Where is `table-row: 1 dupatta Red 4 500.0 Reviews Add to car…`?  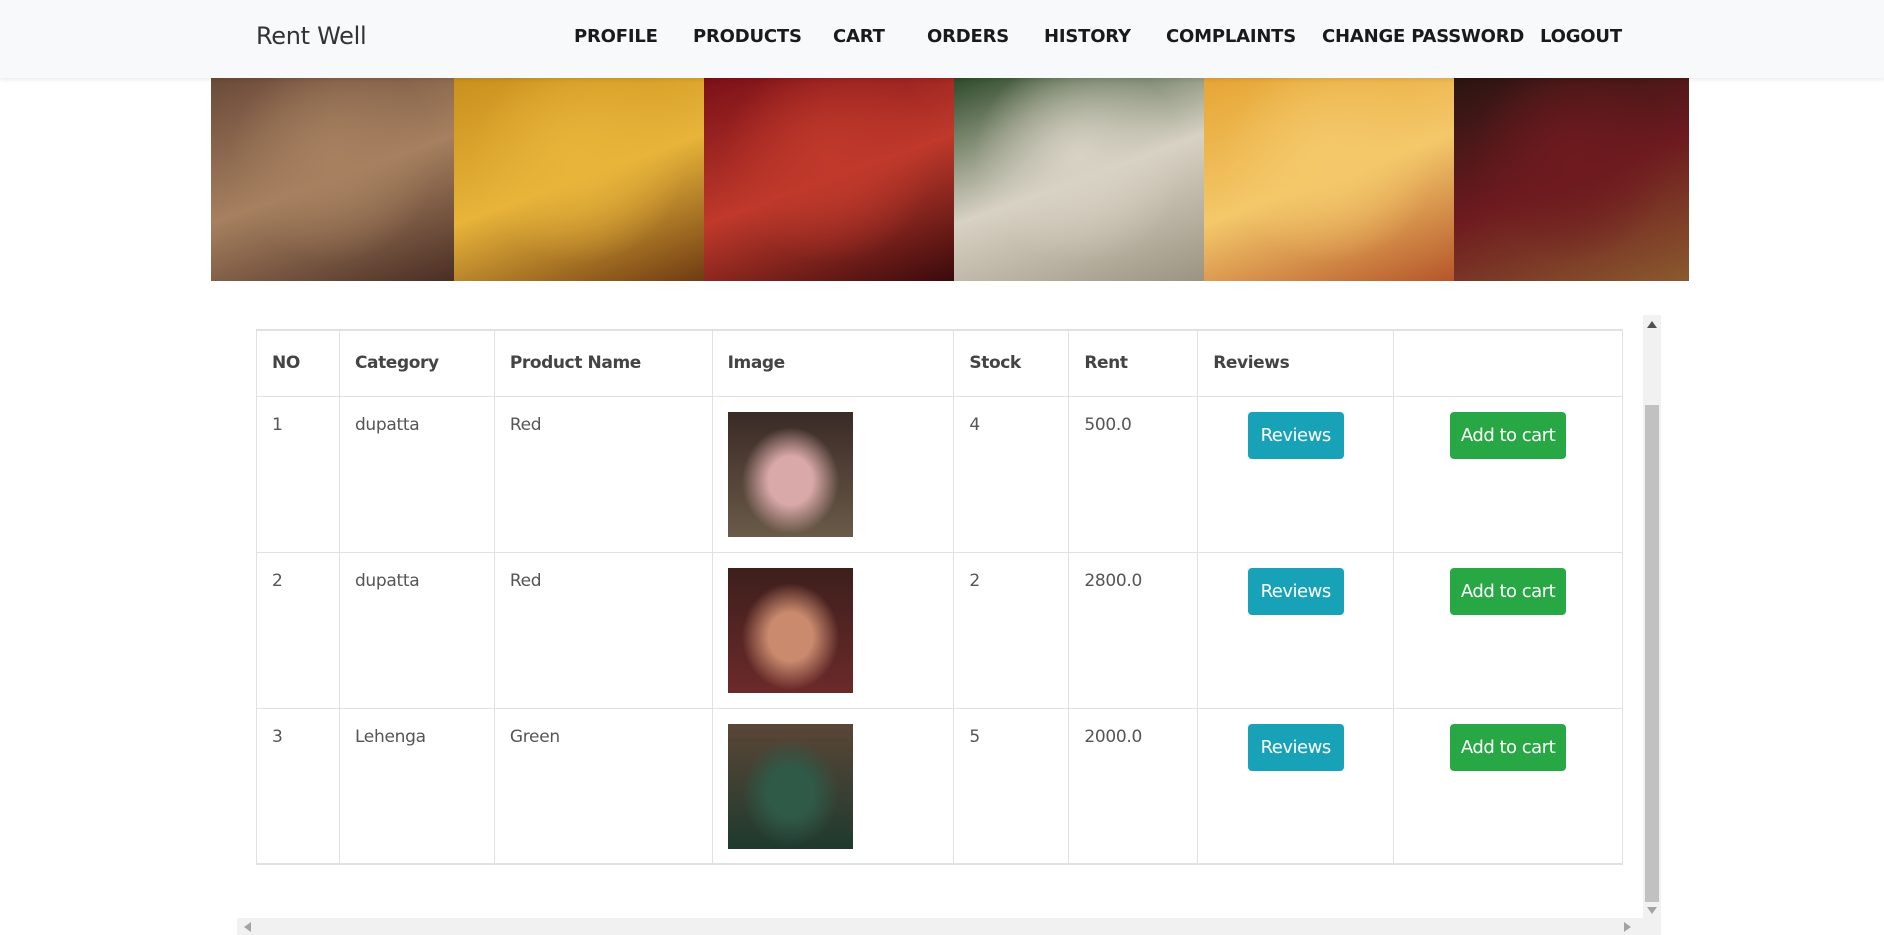 table-row: 1 dupatta Red 4 500.0 Reviews Add to car… is located at coordinates (939, 474).